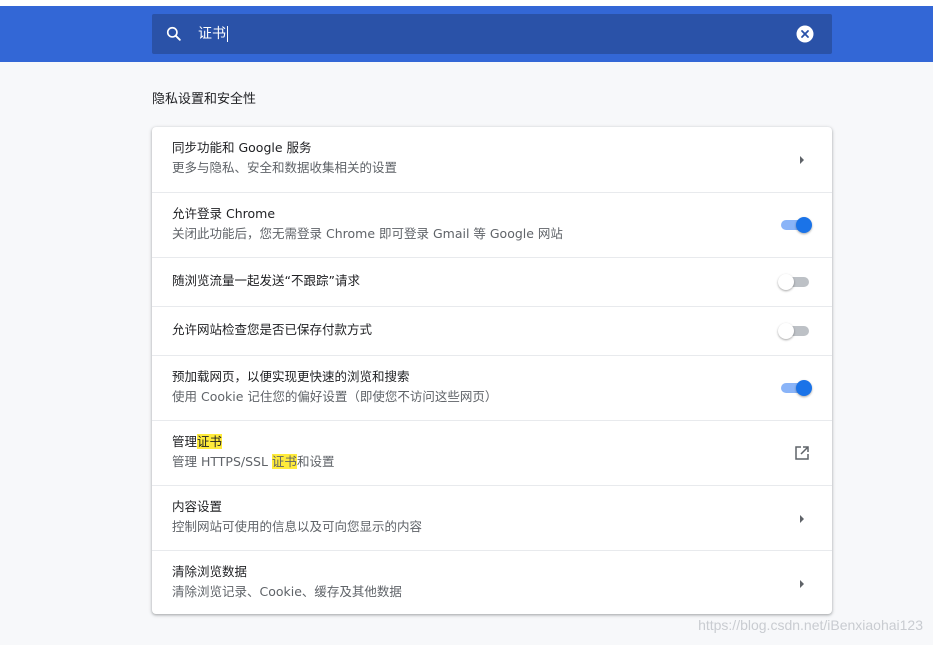 This screenshot has width=933, height=645. Describe the element at coordinates (492, 582) in the screenshot. I see `row-clear-browsing-data: 清除浏览数据 清除浏览记录、Cookie、缓存及其他数据` at that location.